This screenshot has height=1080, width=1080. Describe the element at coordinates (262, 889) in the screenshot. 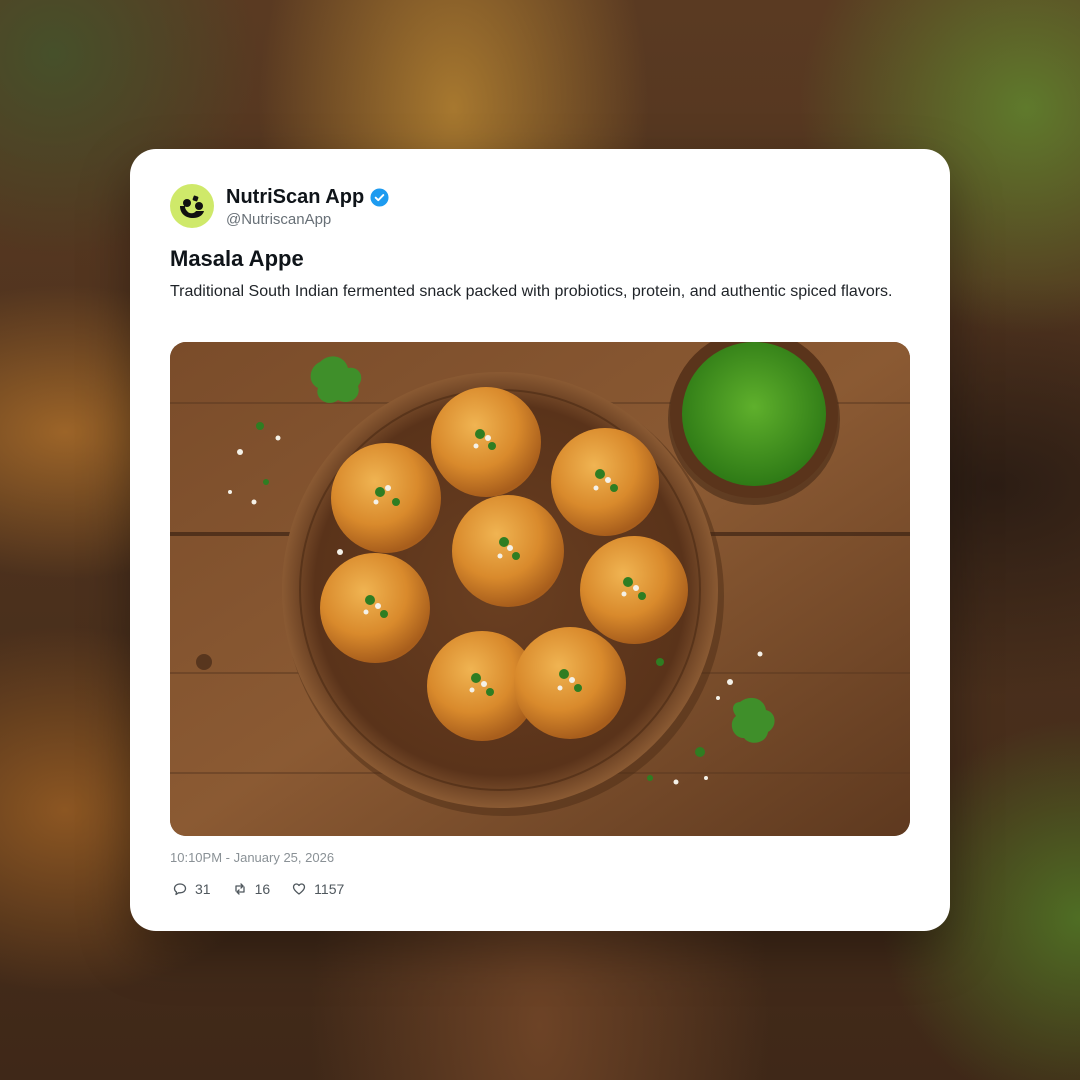

I see `repost-count: 16` at that location.